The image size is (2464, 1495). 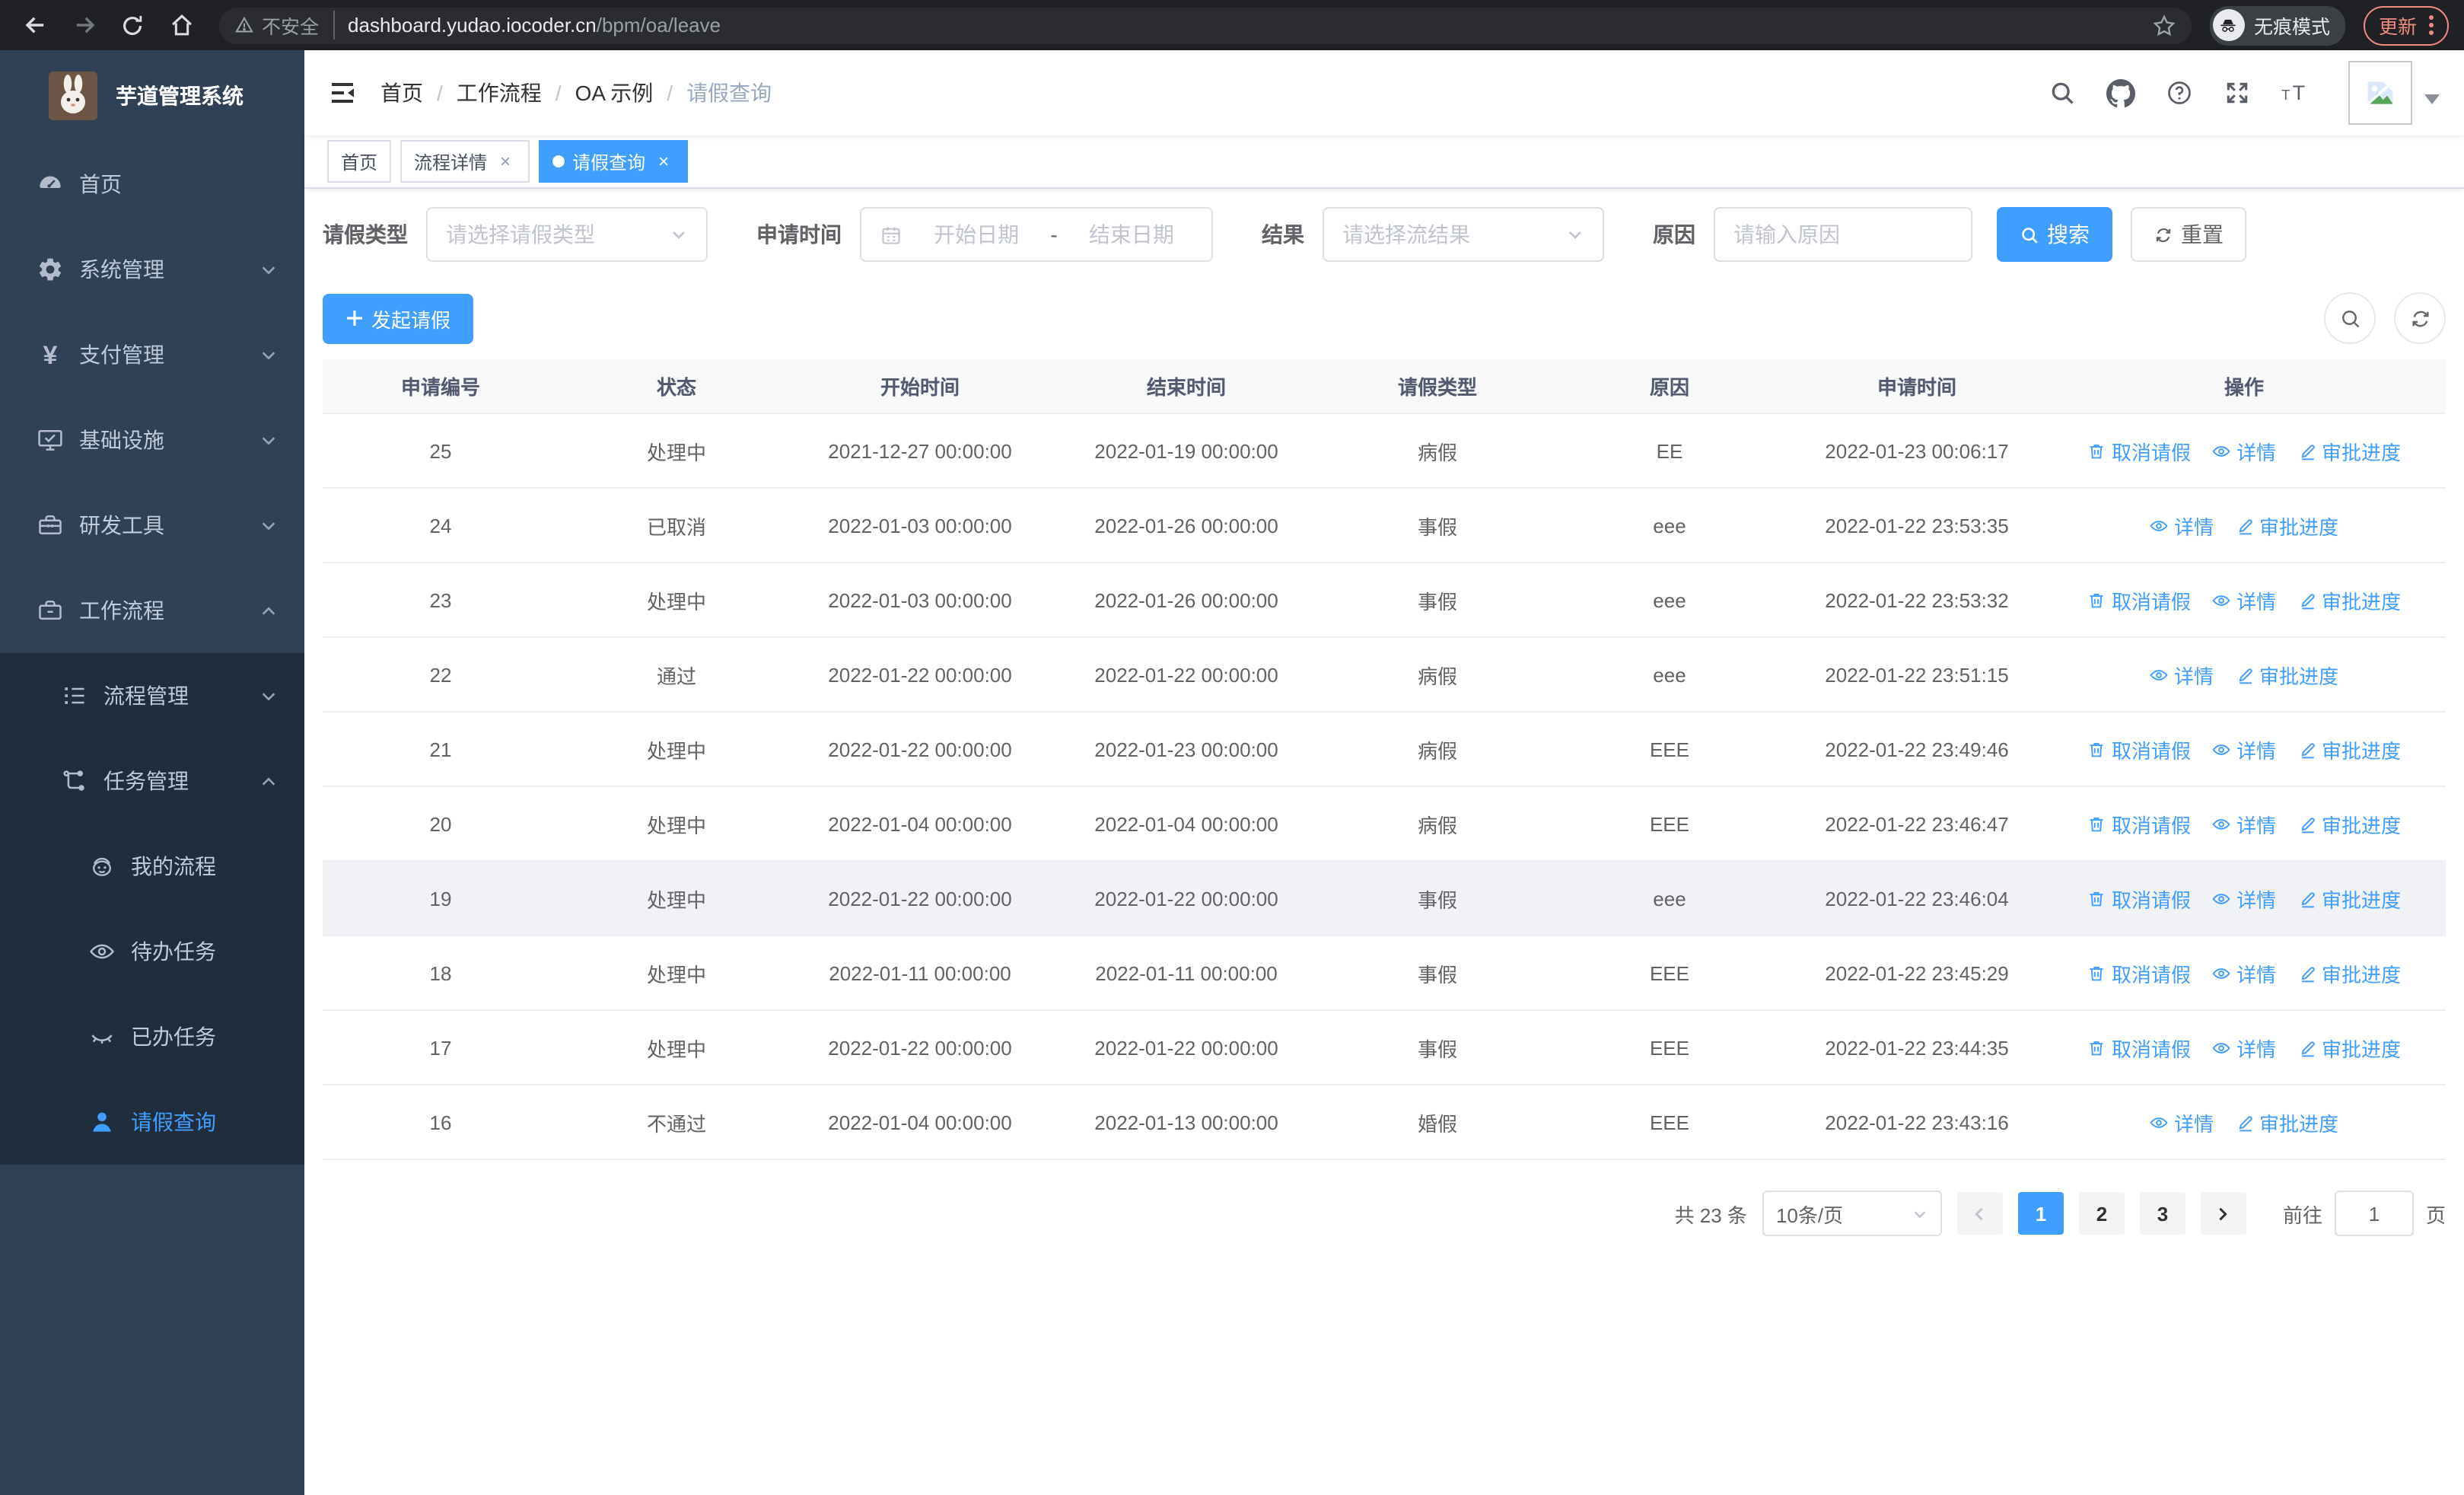 I want to click on caret-down-icon, so click(x=2432, y=100).